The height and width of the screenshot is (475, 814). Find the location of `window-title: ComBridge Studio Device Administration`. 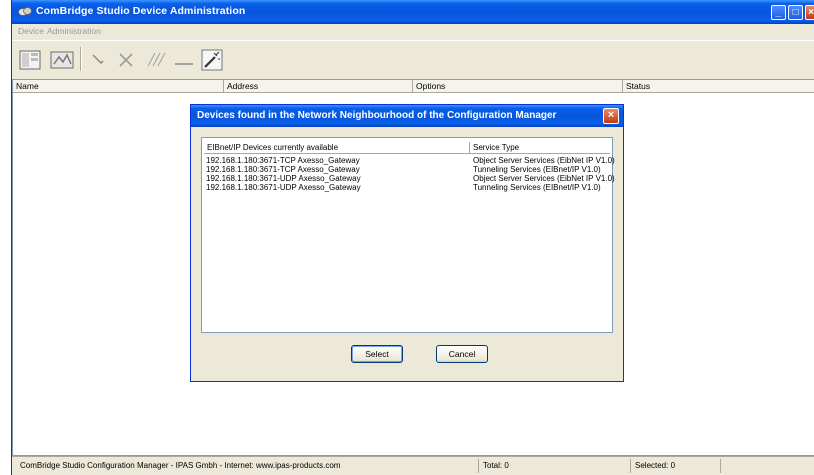

window-title: ComBridge Studio Device Administration is located at coordinates (141, 11).